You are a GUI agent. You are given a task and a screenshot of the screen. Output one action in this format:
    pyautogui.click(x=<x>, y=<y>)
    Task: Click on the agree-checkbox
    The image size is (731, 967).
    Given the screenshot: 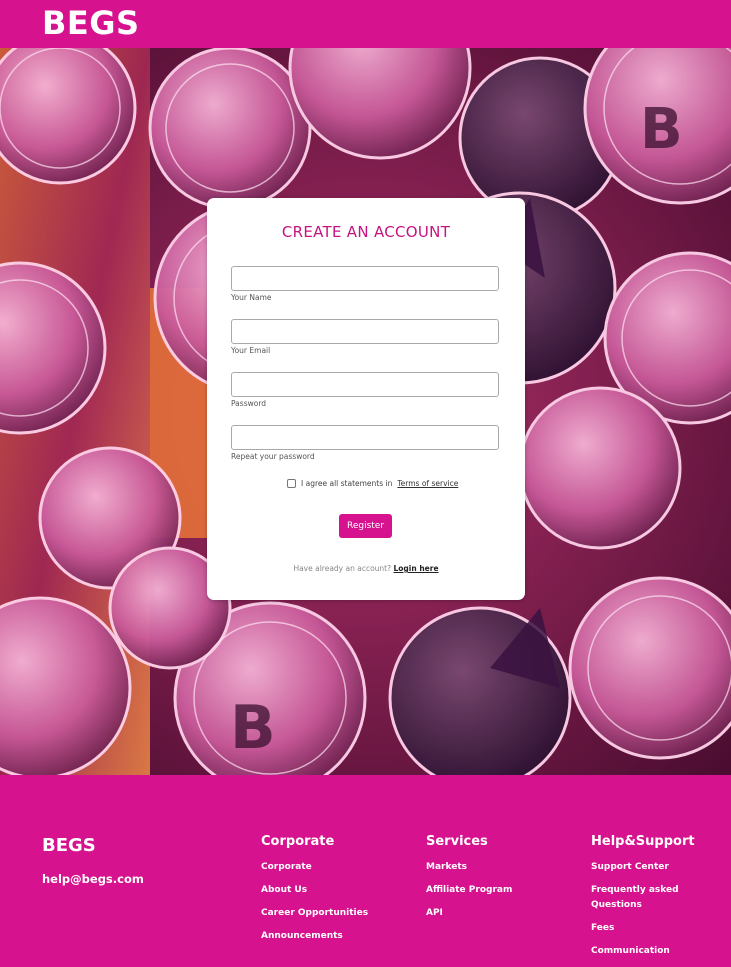 What is the action you would take?
    pyautogui.click(x=291, y=483)
    